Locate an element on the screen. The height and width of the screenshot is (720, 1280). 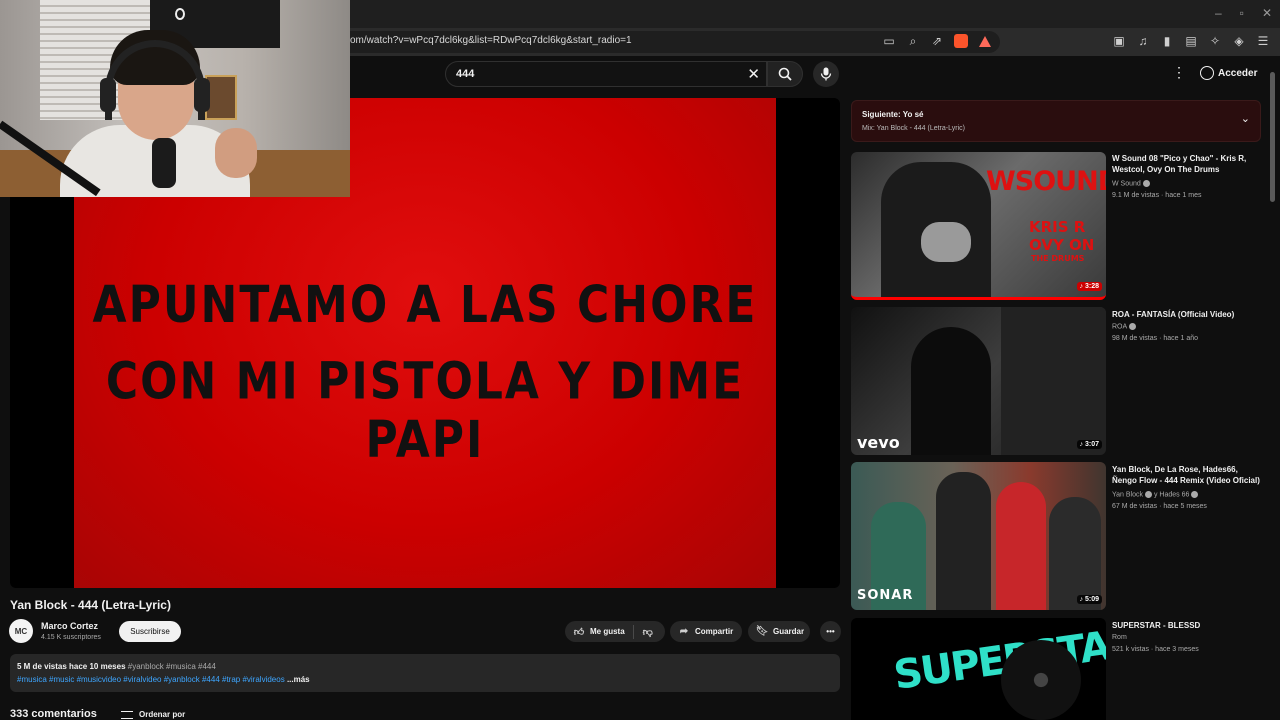
signin-button: Acceder is located at coordinates (1228, 73).